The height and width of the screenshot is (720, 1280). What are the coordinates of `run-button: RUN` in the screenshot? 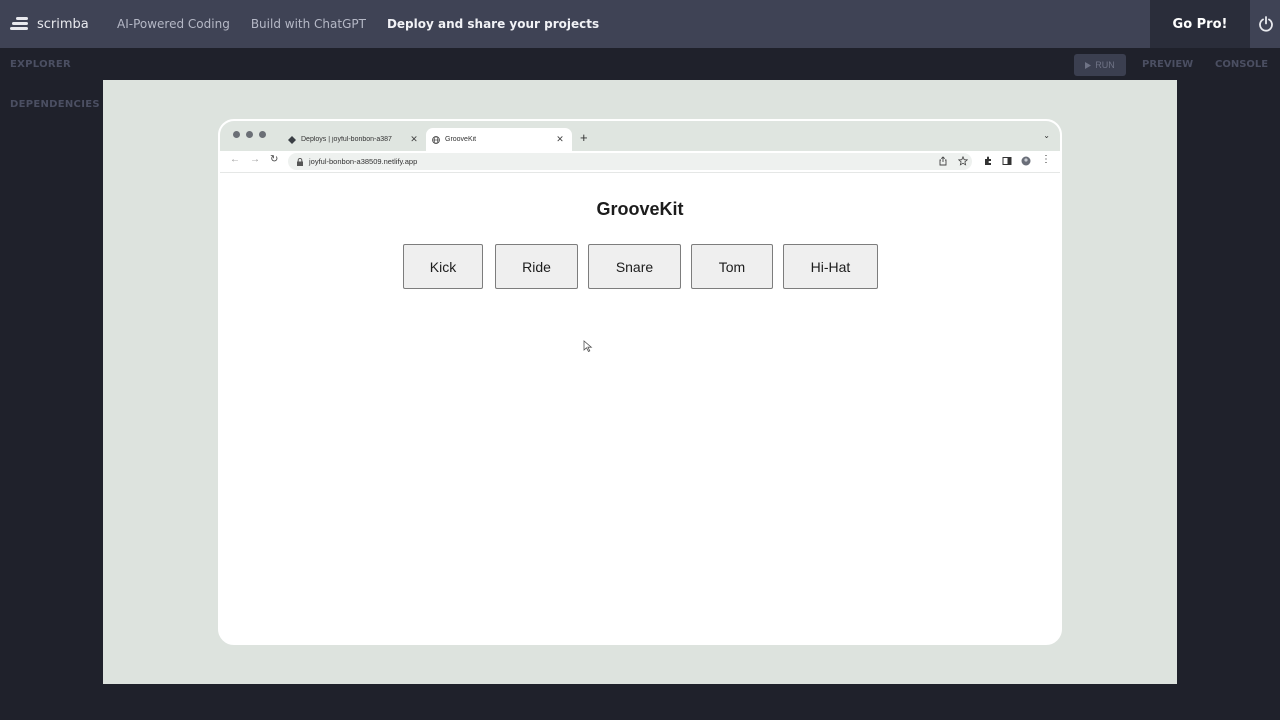 It's located at (1100, 65).